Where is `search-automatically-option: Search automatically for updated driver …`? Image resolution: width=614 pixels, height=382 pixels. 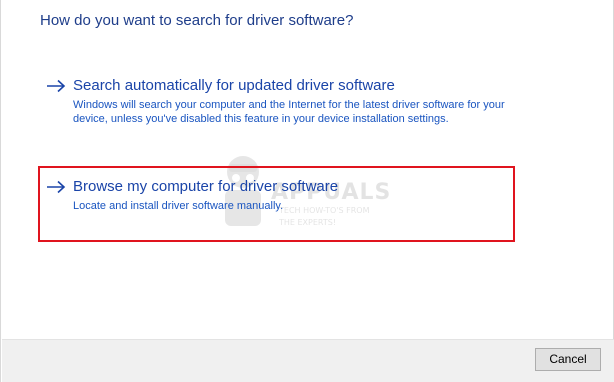
search-automatically-option: Search automatically for updated driver … is located at coordinates (281, 110).